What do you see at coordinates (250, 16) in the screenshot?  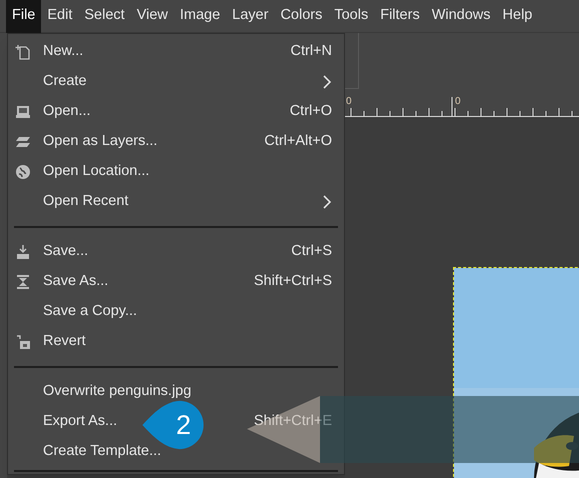 I see `menu-item: Layer` at bounding box center [250, 16].